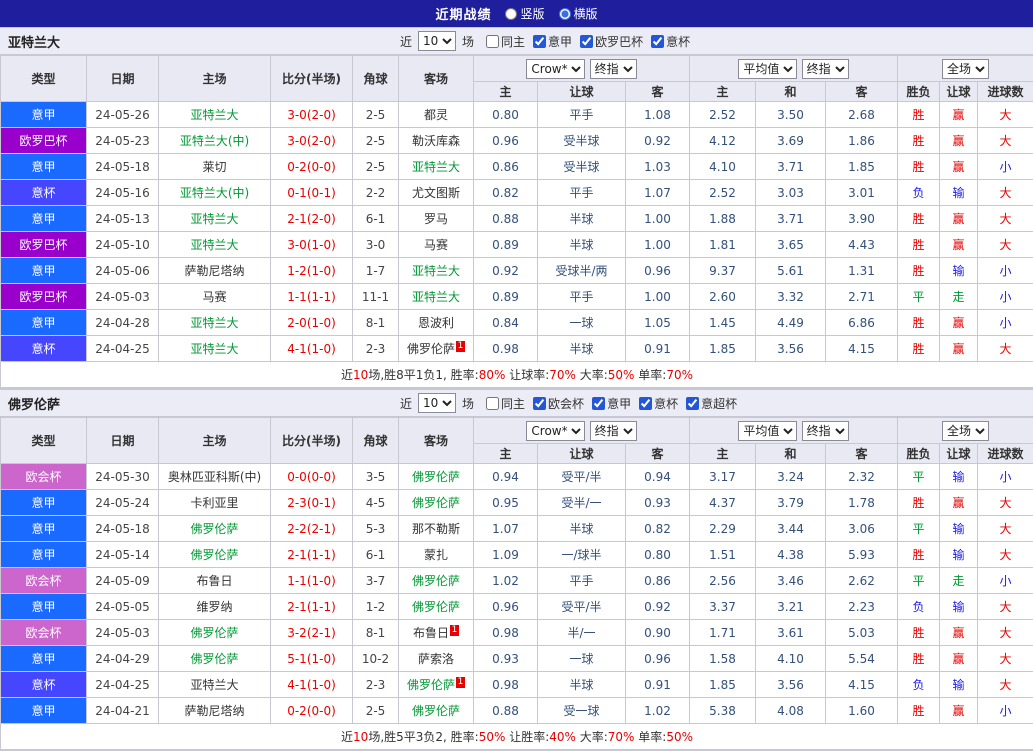  Describe the element at coordinates (214, 503) in the screenshot. I see `team-name-link: 卡利亚里` at that location.